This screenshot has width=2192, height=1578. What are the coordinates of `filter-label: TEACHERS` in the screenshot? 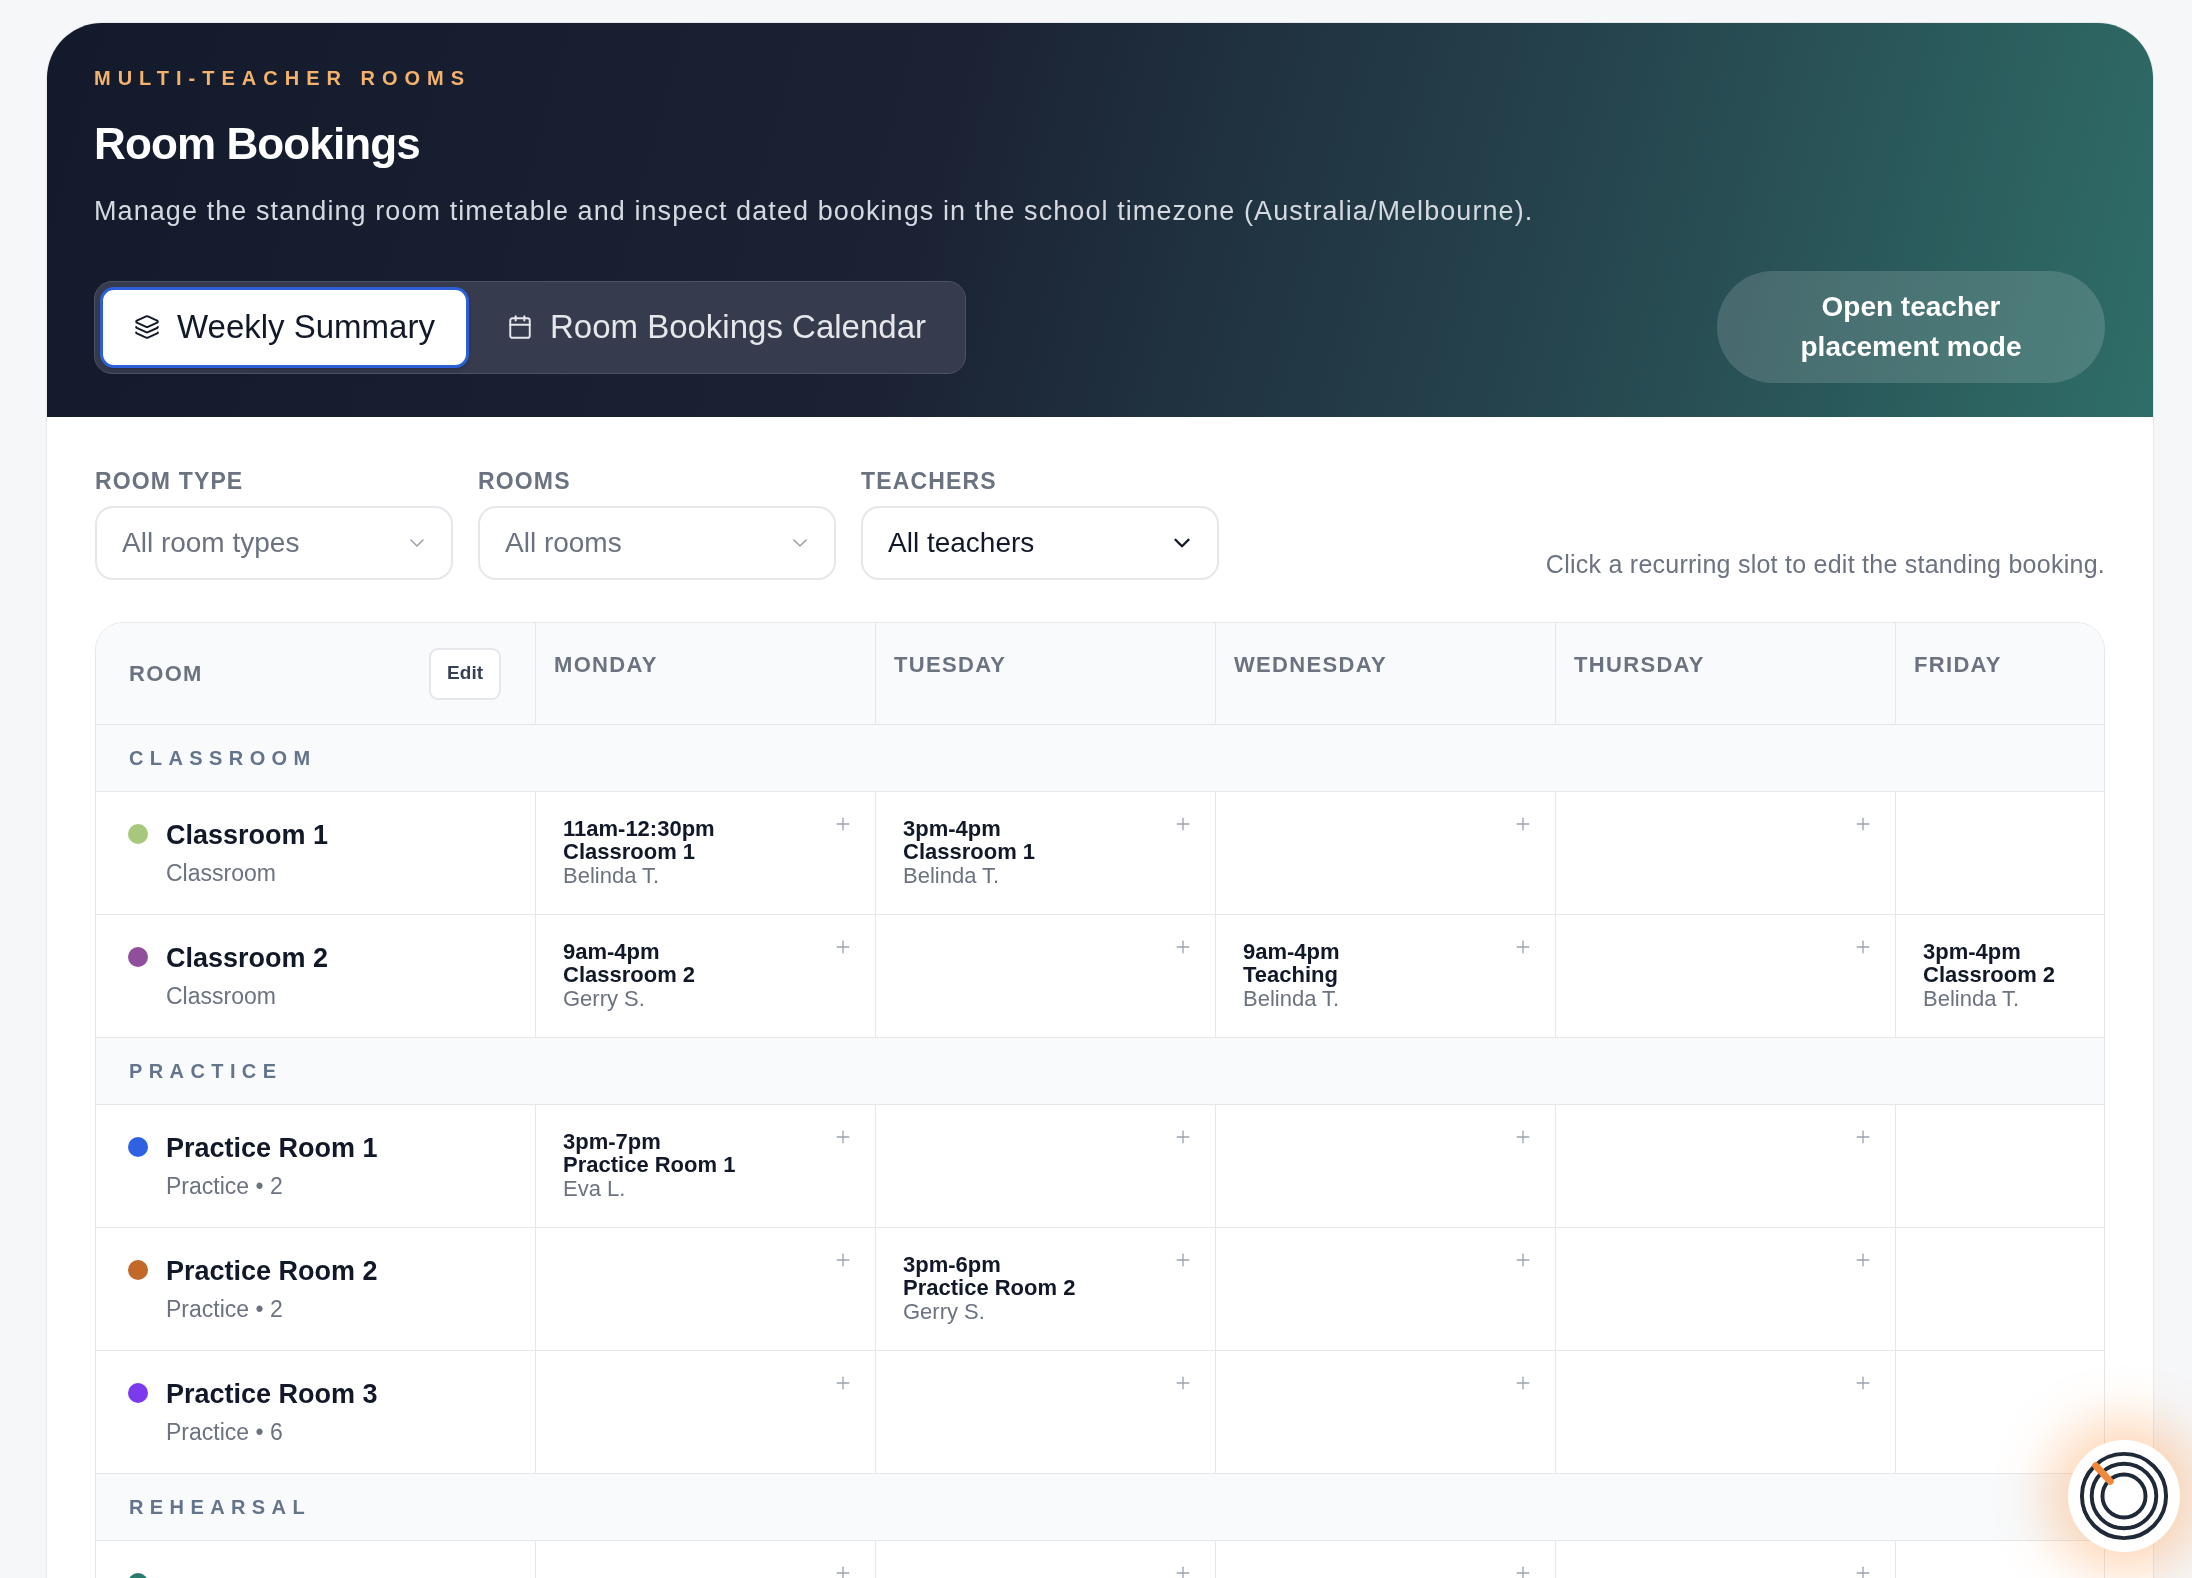 It's located at (929, 481).